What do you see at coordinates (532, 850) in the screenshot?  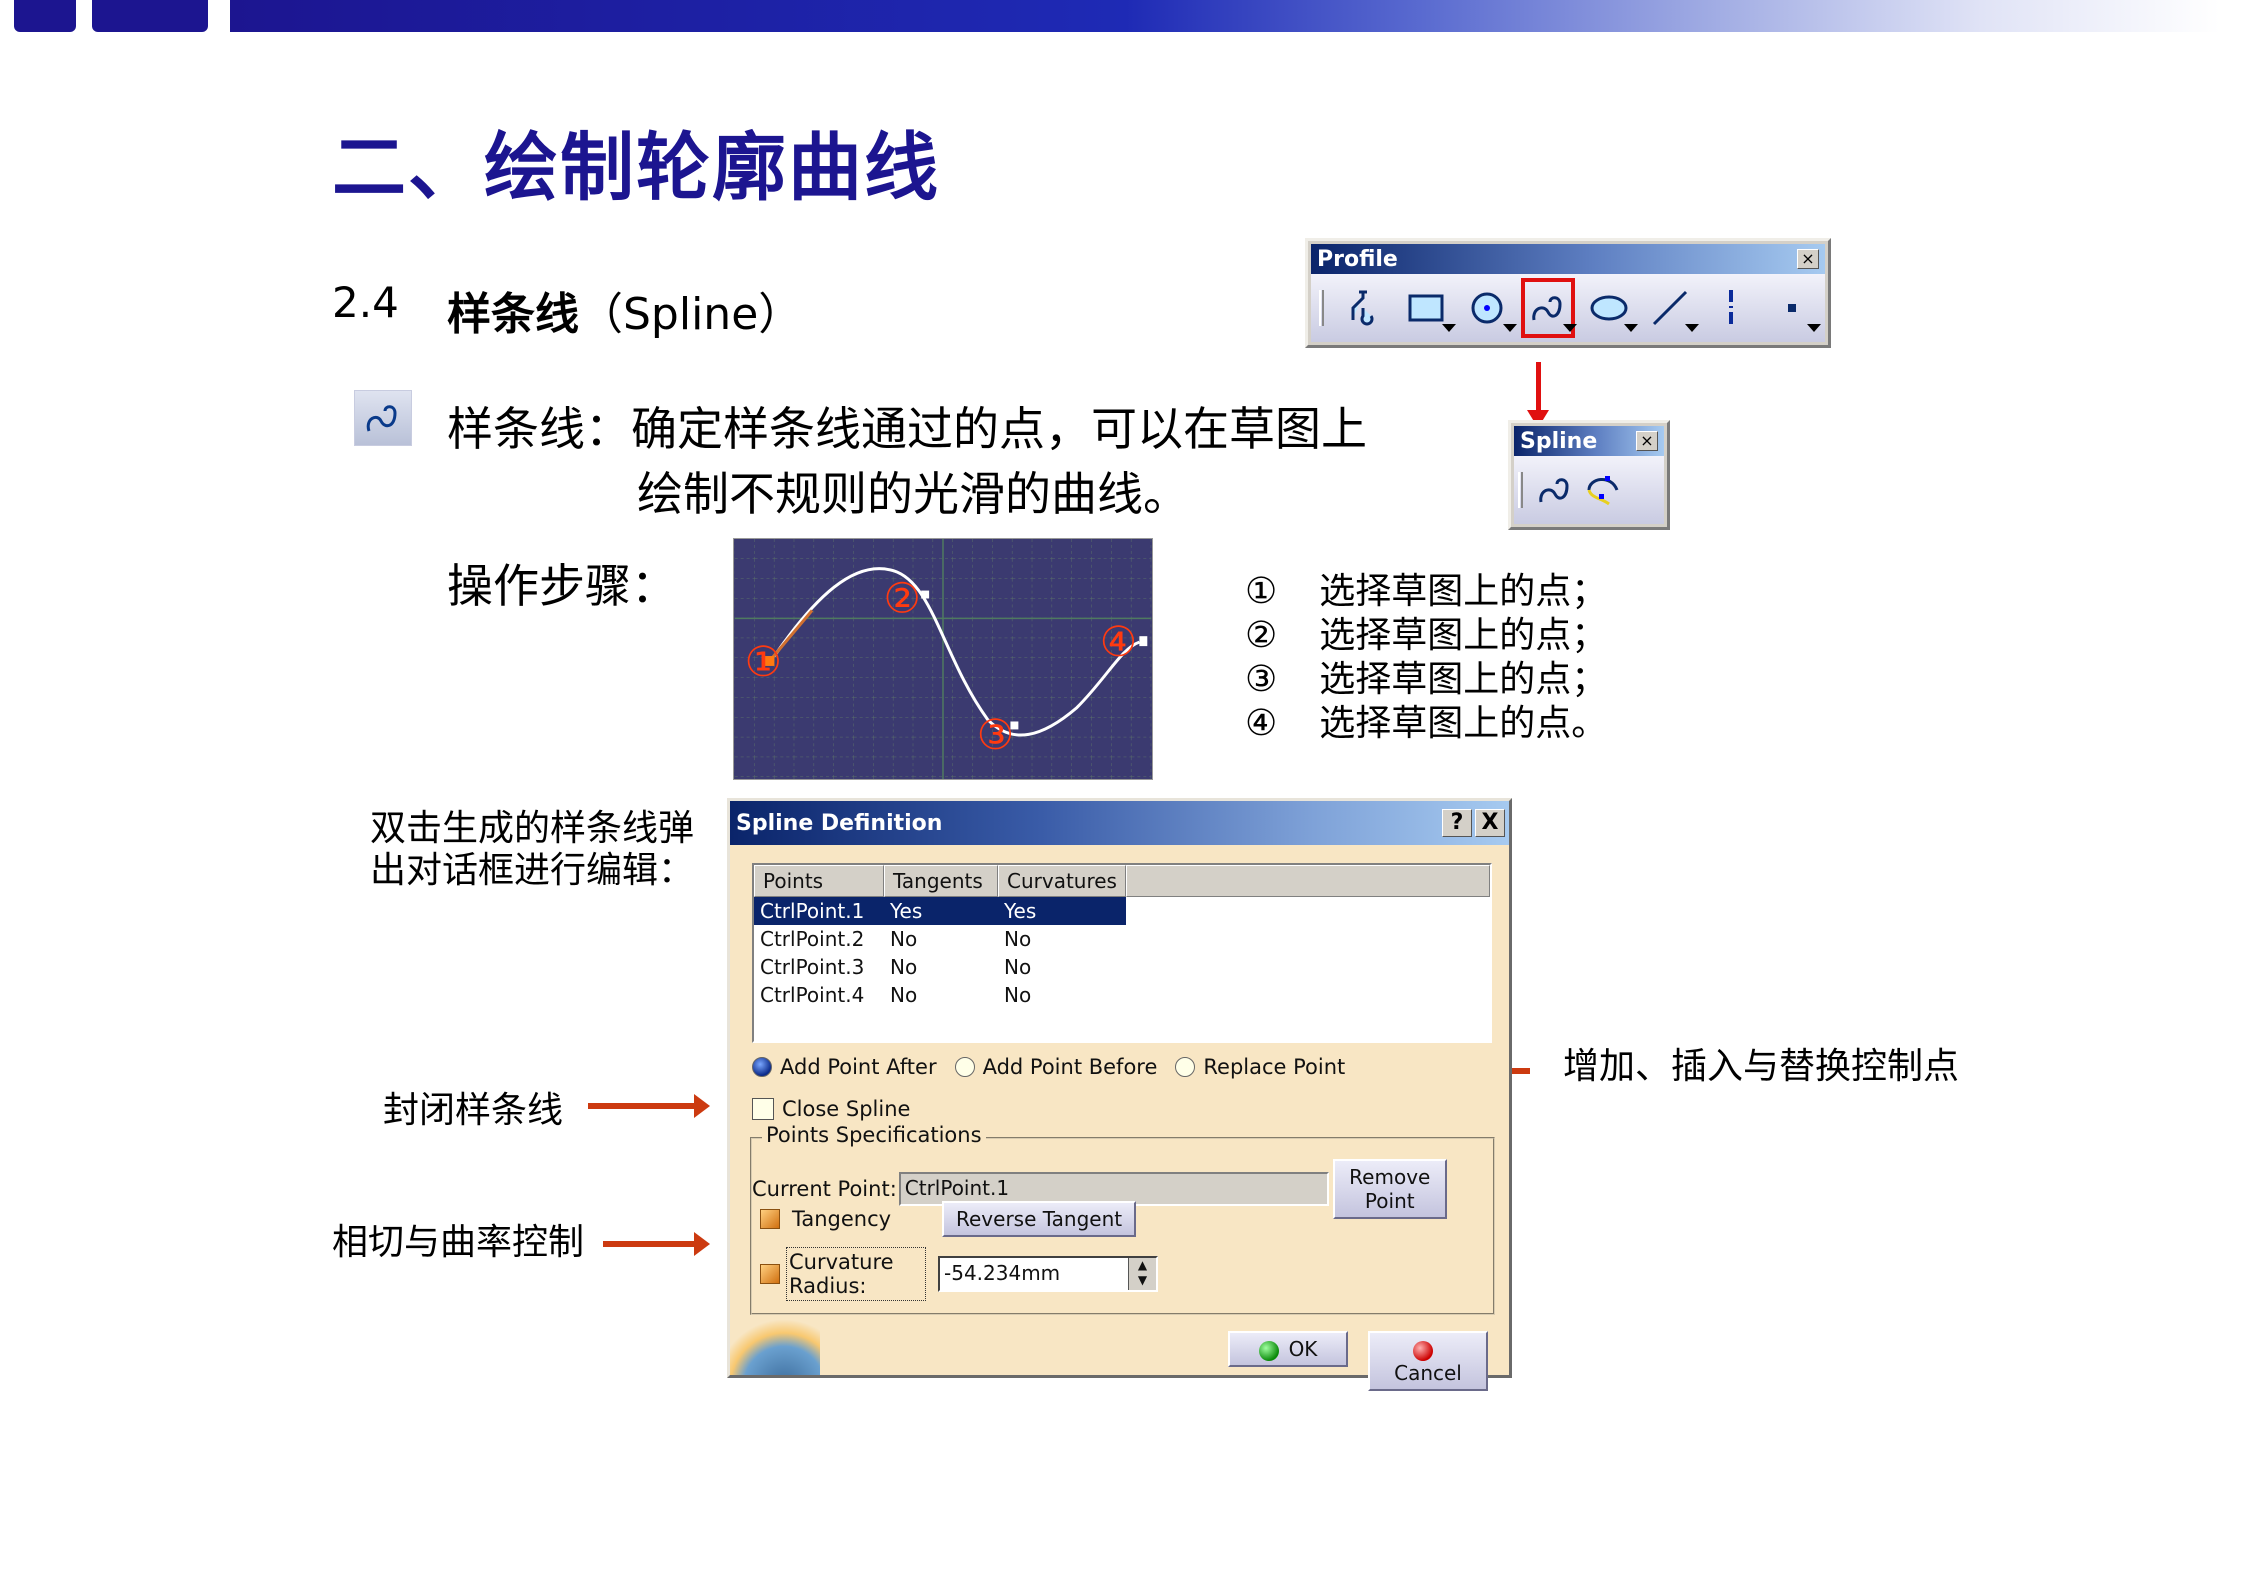 I see `dialog-note: 双击生成的样条线弹 出对话框进行编辑：` at bounding box center [532, 850].